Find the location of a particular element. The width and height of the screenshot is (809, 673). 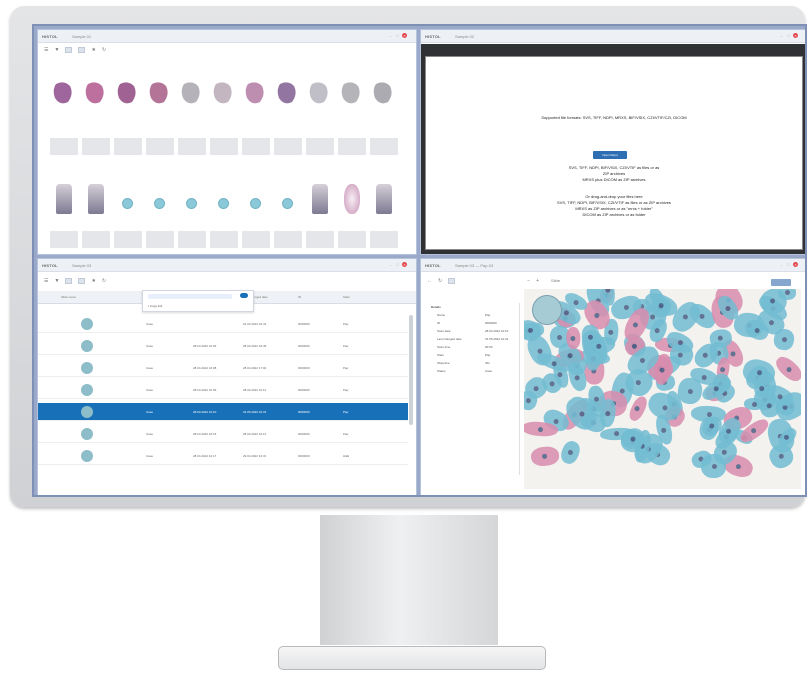

toggle-icon is located at coordinates (244, 295).